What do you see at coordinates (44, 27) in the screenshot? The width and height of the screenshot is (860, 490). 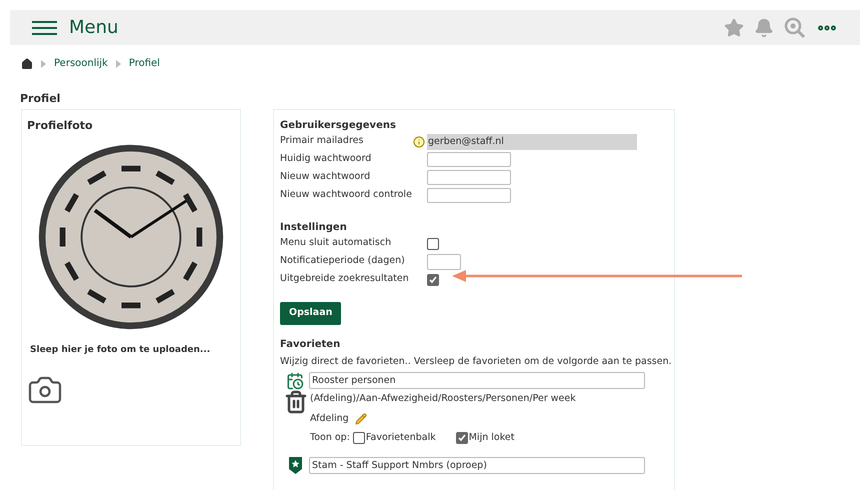 I see `menu-icon` at bounding box center [44, 27].